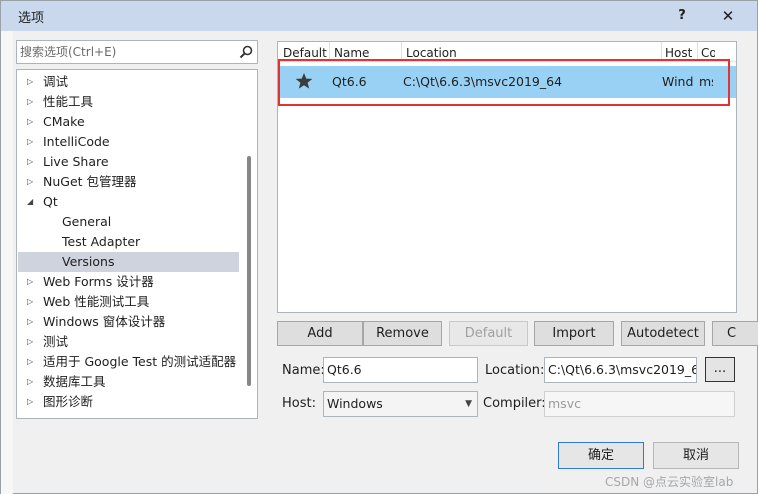 The height and width of the screenshot is (494, 758). I want to click on host-select-value: Windows, so click(355, 403).